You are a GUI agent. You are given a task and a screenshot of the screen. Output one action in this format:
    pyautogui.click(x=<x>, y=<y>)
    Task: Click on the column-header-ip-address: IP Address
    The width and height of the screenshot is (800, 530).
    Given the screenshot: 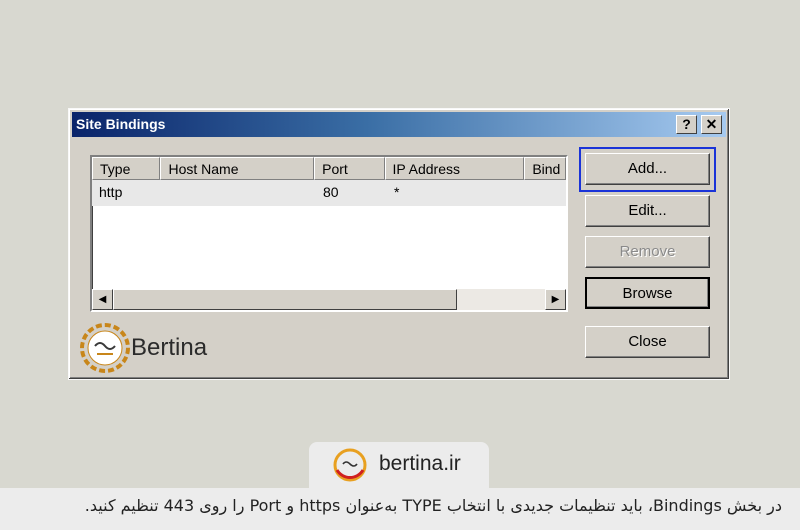 What is the action you would take?
    pyautogui.click(x=454, y=168)
    